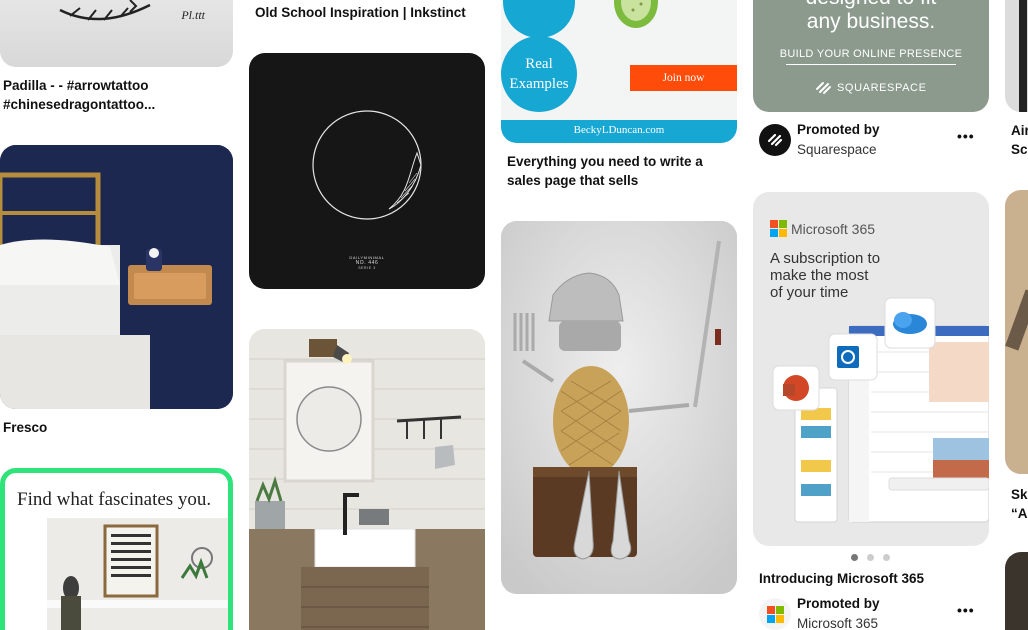  I want to click on promoted-by-microsoft: Promoted by Microsoft 365, so click(819, 612).